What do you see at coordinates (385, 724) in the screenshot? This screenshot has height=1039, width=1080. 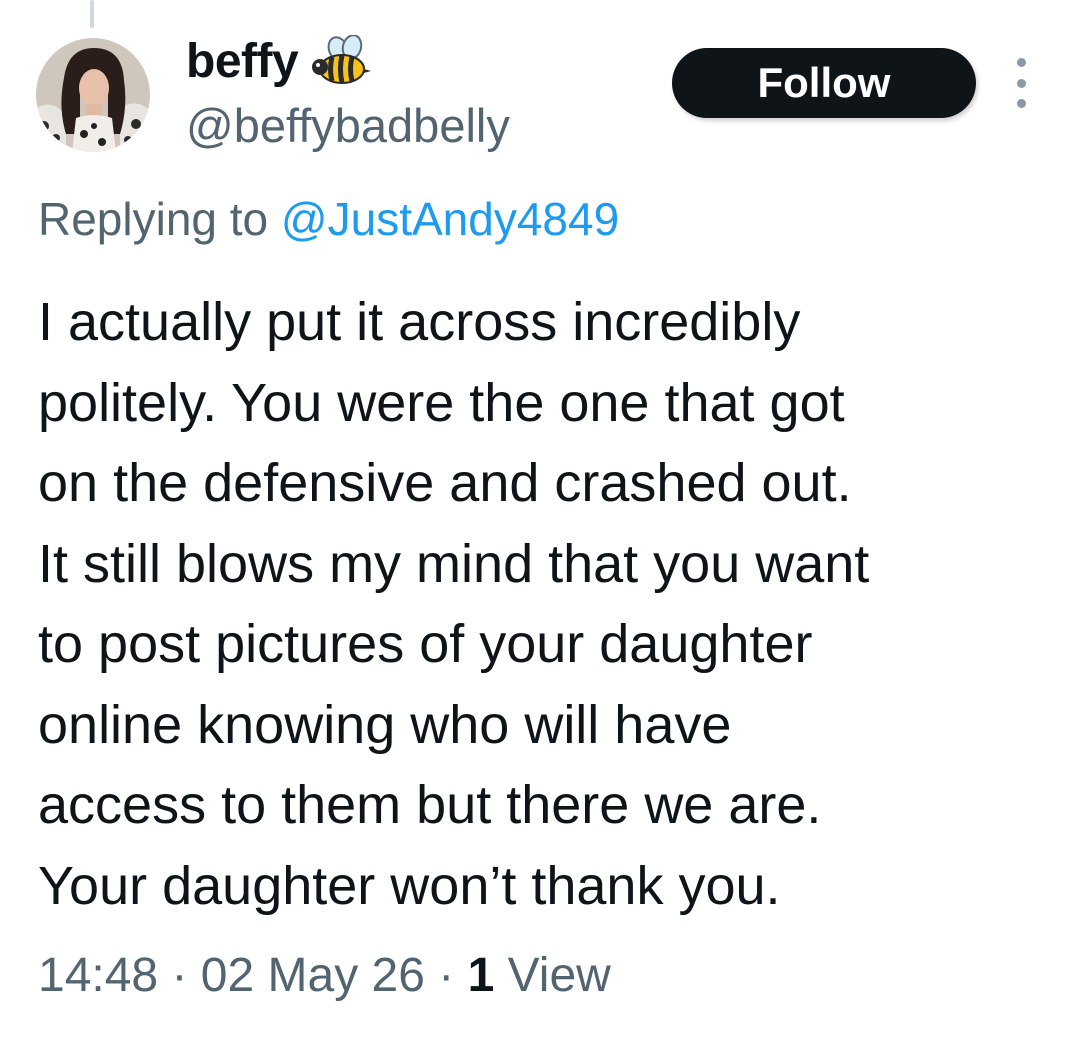 I see `tweet-line: online knowing who will have` at bounding box center [385, 724].